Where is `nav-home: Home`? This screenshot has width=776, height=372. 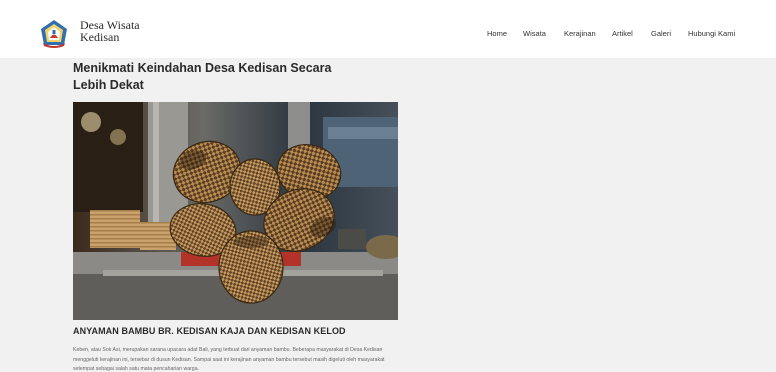 nav-home: Home is located at coordinates (497, 33).